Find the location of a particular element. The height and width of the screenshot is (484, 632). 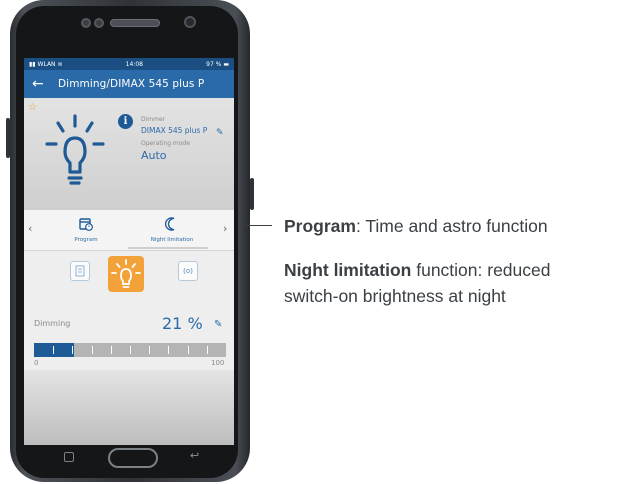

chevron-right-icon: › is located at coordinates (225, 228).